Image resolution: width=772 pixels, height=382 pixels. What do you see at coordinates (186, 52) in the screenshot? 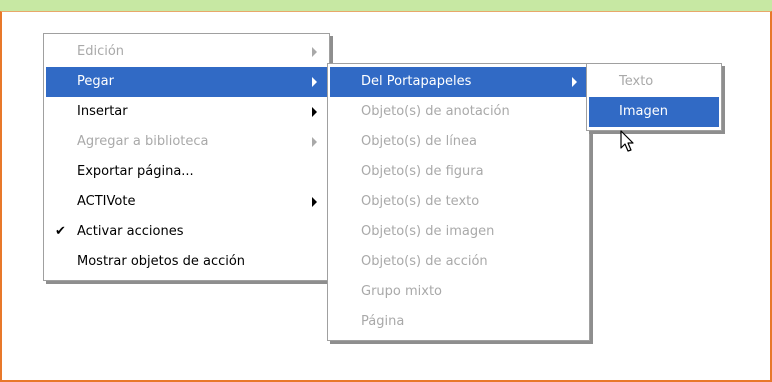
I see `menu-item-edicion: Edición` at bounding box center [186, 52].